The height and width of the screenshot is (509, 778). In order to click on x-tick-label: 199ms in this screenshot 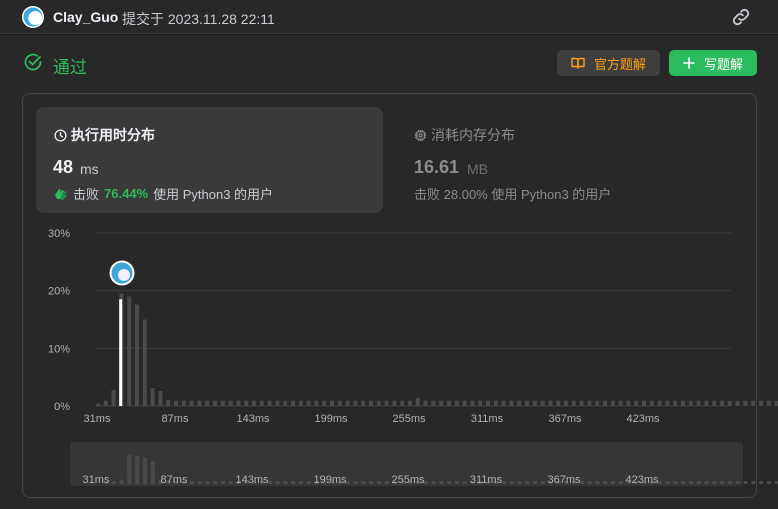, I will do `click(331, 419)`.